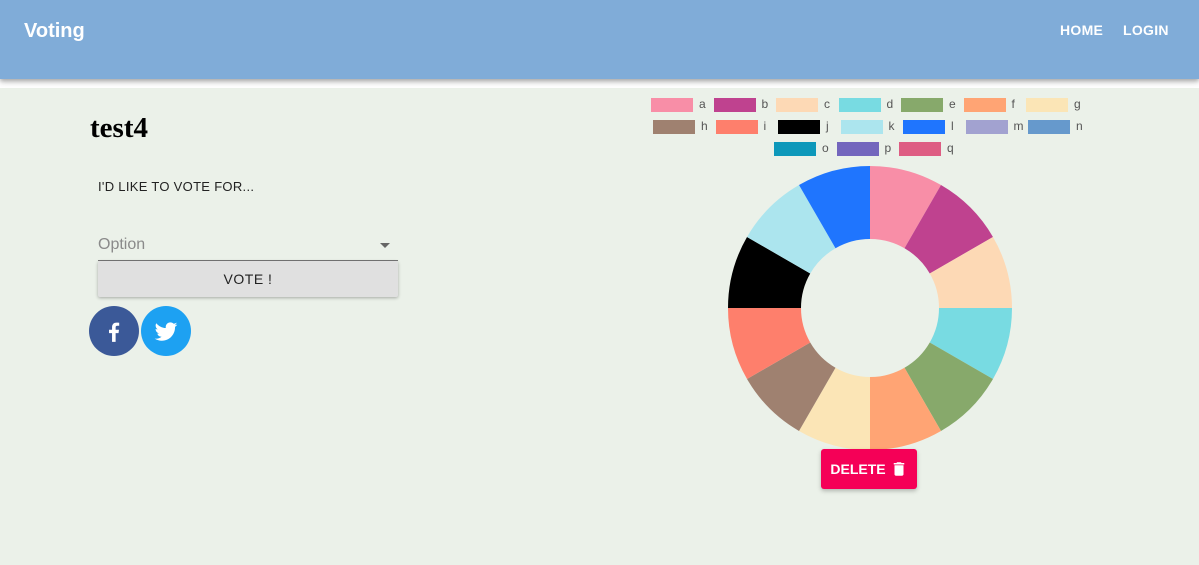 Image resolution: width=1199 pixels, height=565 pixels. I want to click on legend-label: a, so click(702, 104).